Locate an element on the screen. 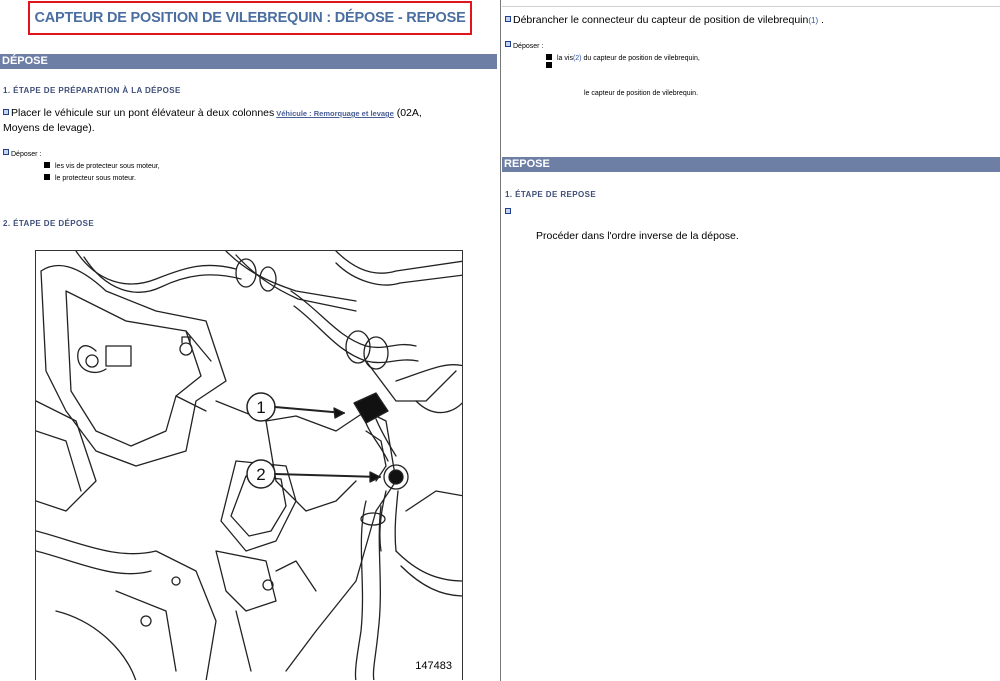 The image size is (1000, 681). callout-1: 1 is located at coordinates (260, 407).